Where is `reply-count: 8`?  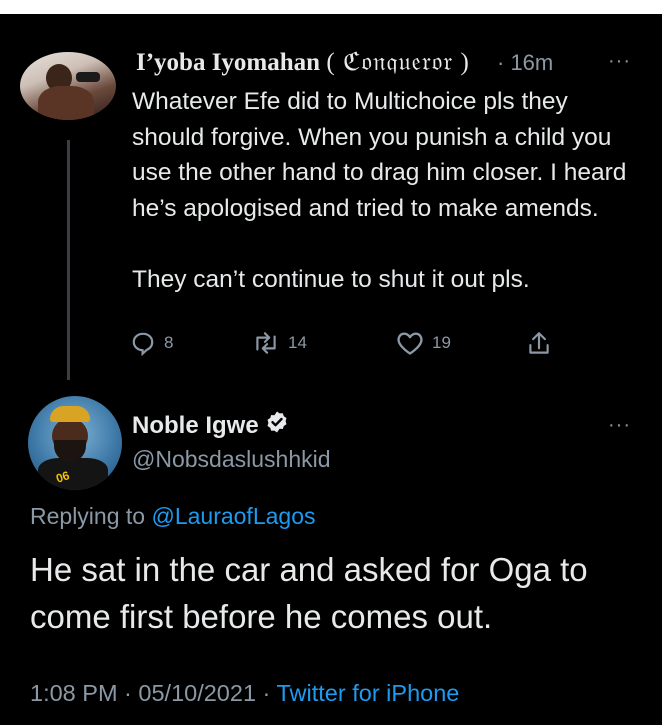 reply-count: 8 is located at coordinates (169, 342).